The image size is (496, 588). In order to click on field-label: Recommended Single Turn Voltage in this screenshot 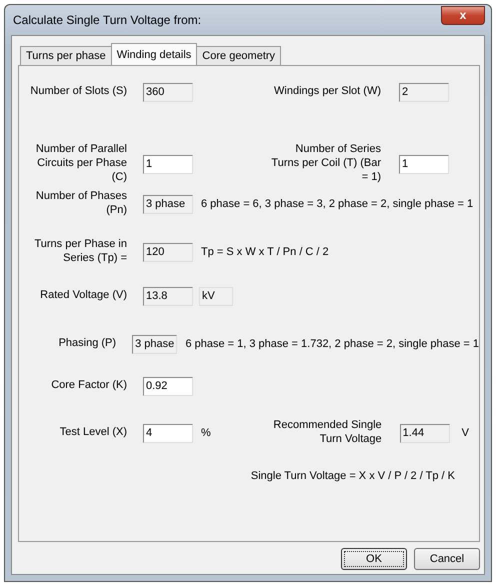, I will do `click(327, 433)`.